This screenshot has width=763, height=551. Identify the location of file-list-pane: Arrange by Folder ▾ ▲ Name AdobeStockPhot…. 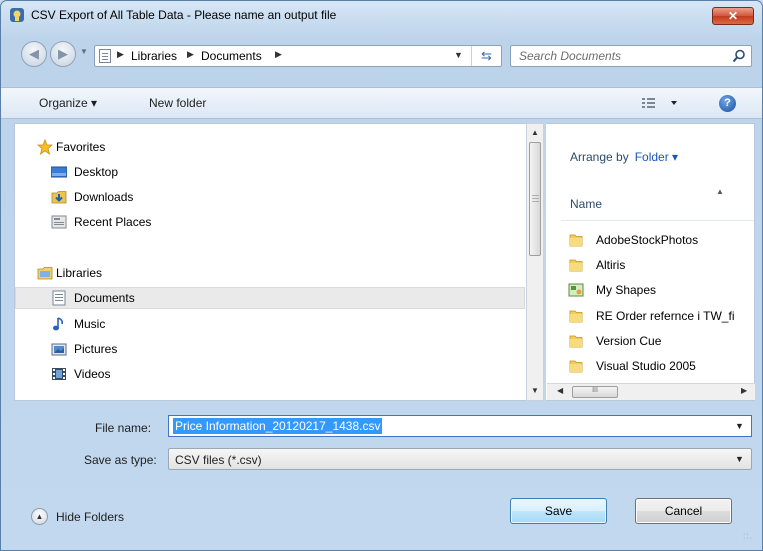
(650, 262).